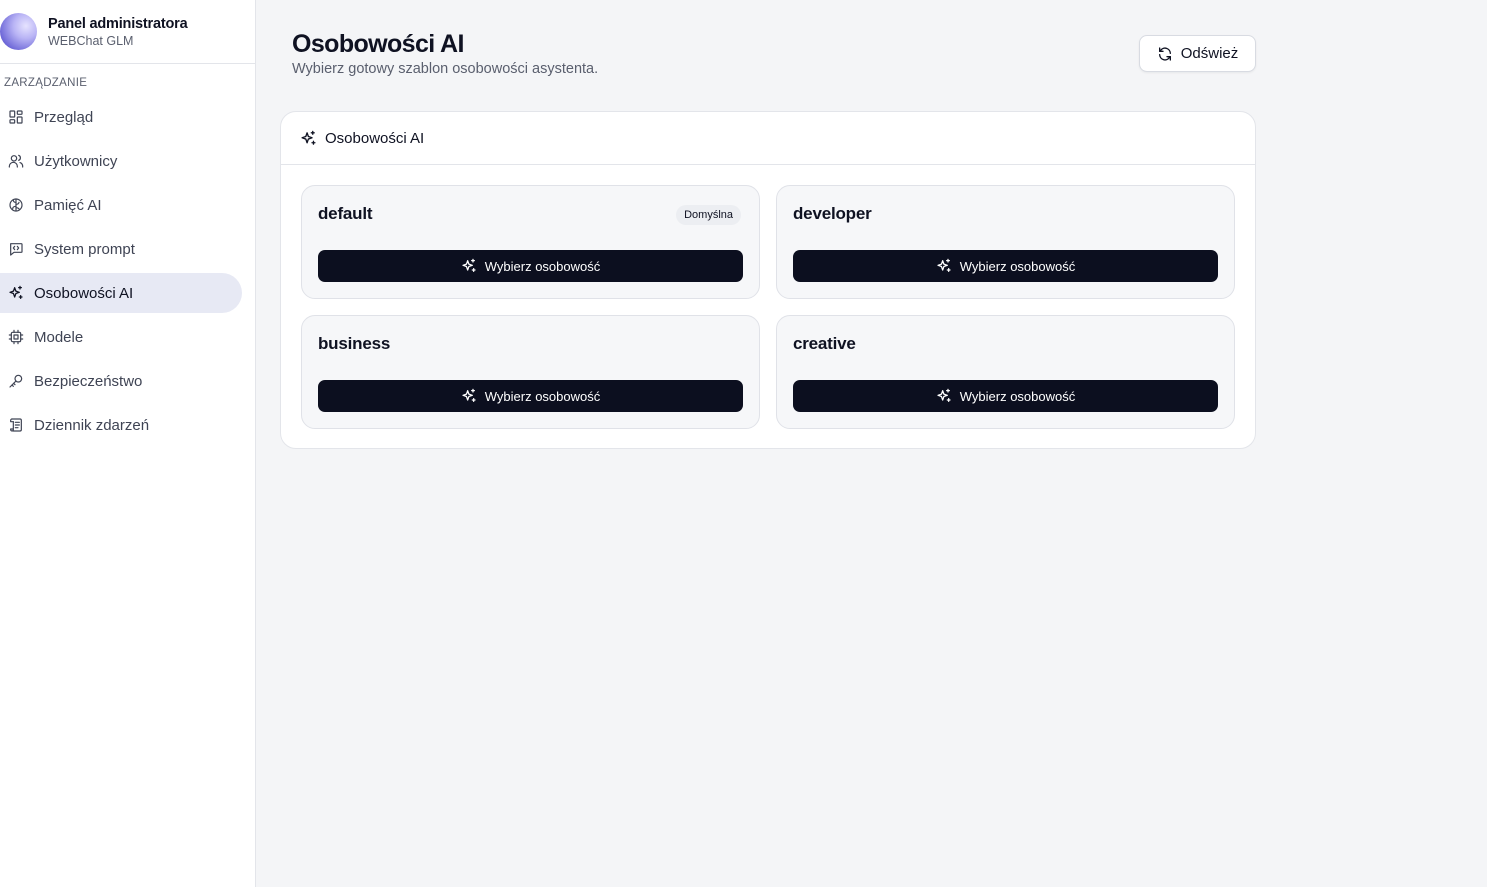 This screenshot has height=887, width=1487. I want to click on default-badge: Domyślna, so click(708, 215).